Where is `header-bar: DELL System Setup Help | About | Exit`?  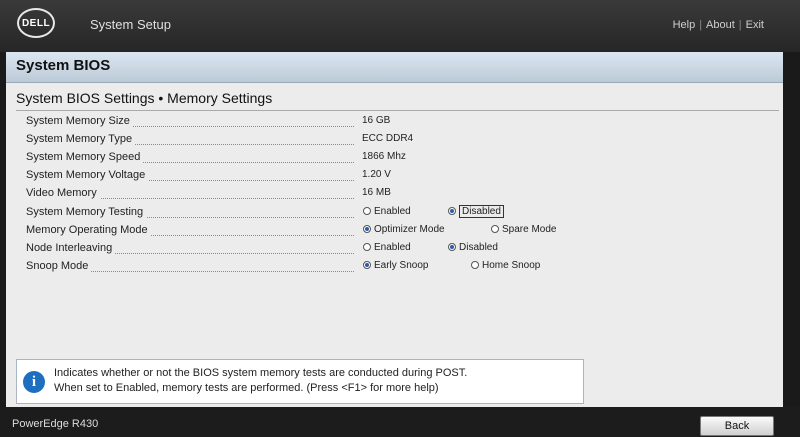 header-bar: DELL System Setup Help | About | Exit is located at coordinates (400, 26).